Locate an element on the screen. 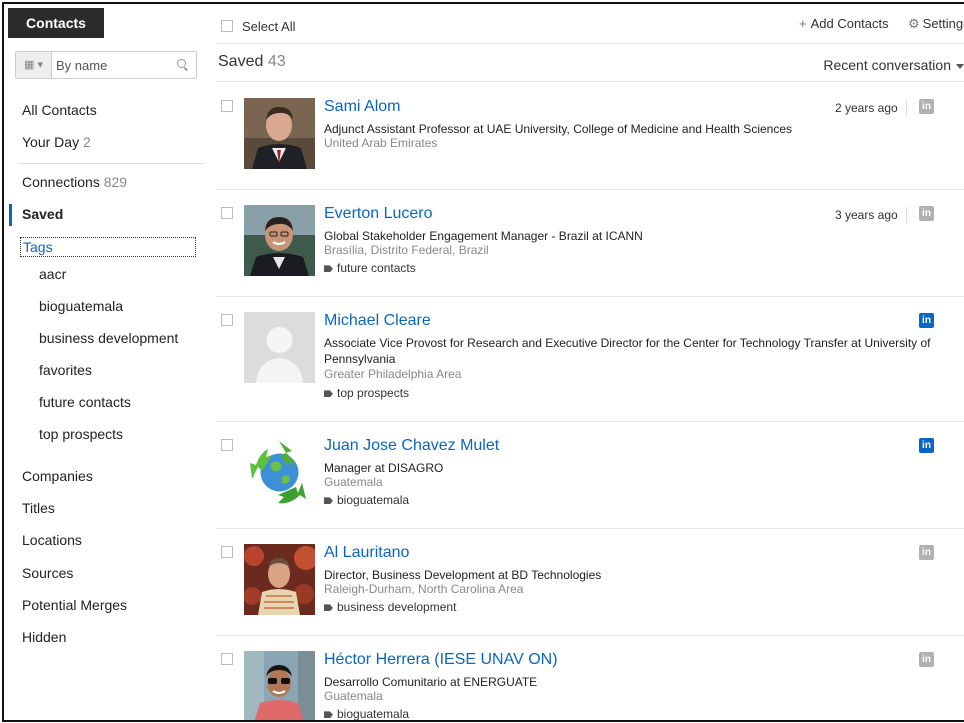  selected-indicator is located at coordinates (10, 215).